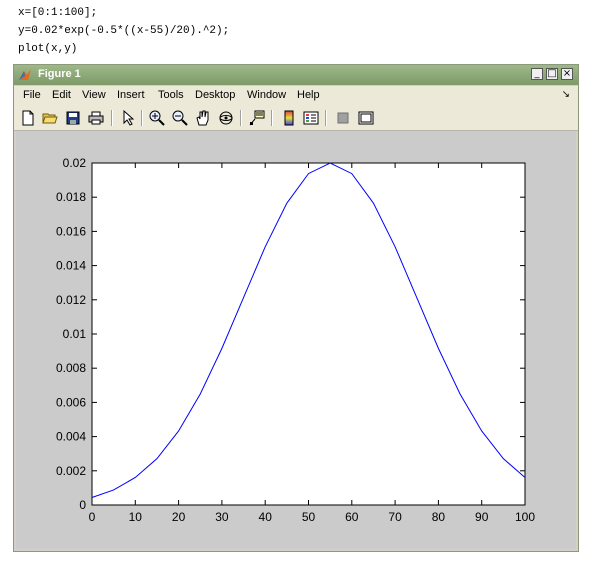  Describe the element at coordinates (308, 95) in the screenshot. I see `menu-help: Help` at that location.